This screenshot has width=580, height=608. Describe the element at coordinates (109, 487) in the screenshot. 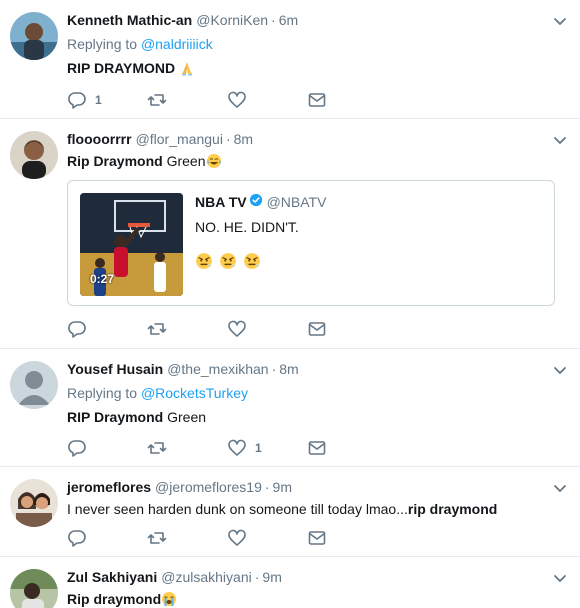

I see `display-name: jeromeflores` at that location.